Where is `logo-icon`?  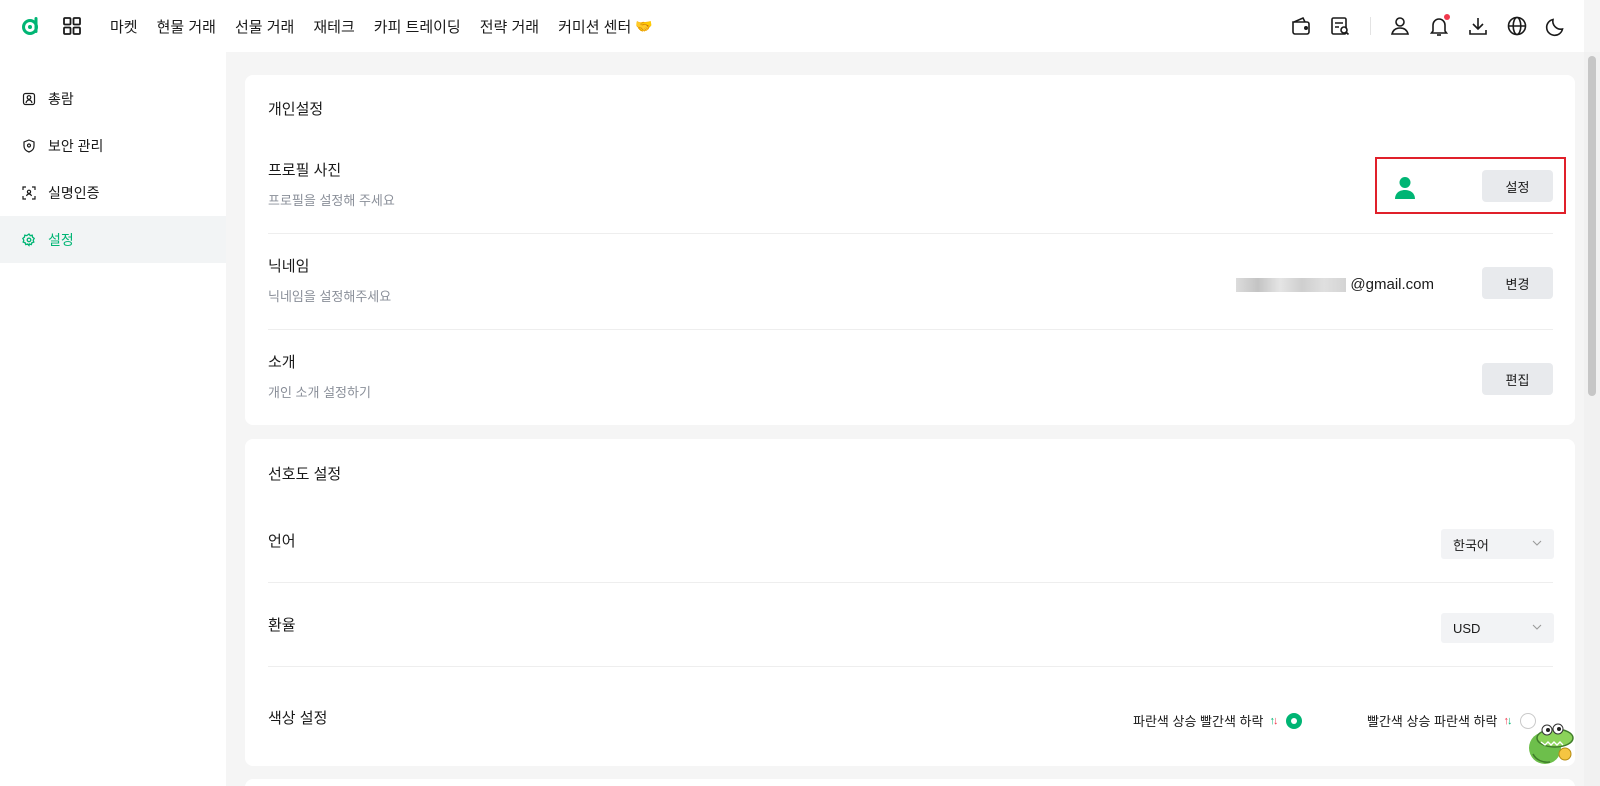
logo-icon is located at coordinates (31, 26).